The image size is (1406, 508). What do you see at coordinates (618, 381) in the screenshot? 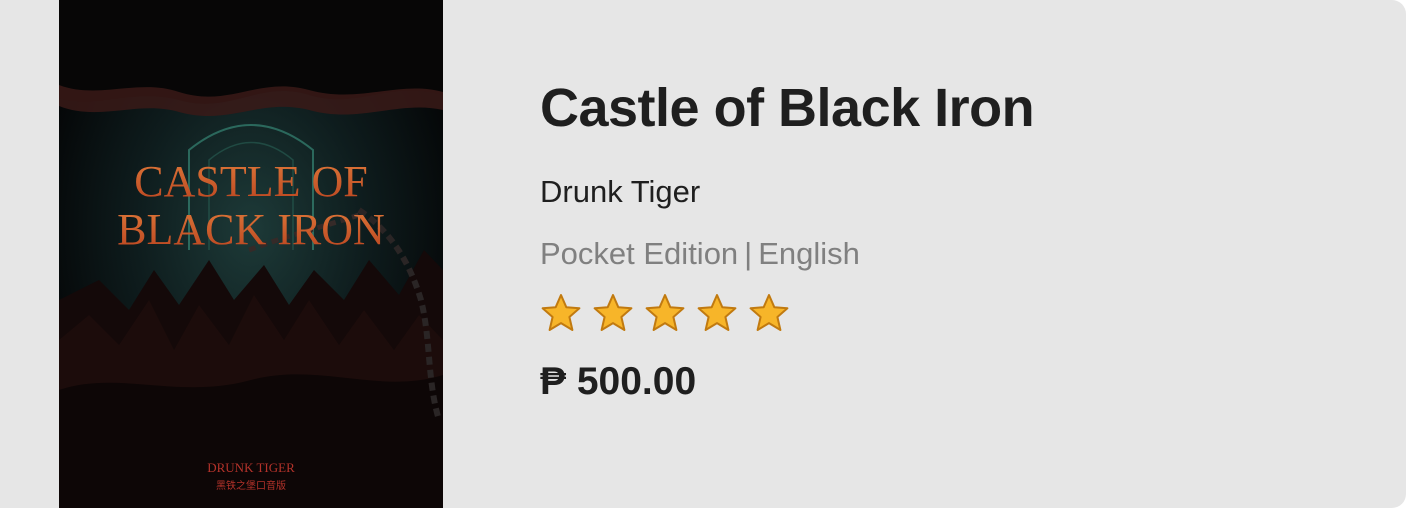
I see `book-price: ₱ 500.00` at bounding box center [618, 381].